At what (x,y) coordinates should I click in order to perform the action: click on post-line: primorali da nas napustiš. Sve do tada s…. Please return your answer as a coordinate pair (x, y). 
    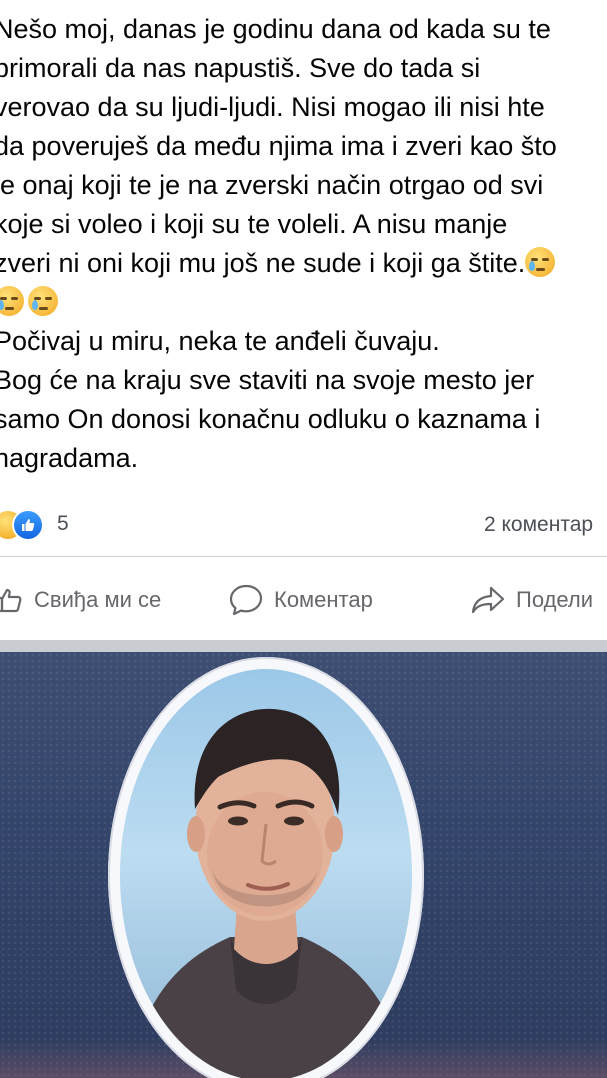
    Looking at the image, I should click on (240, 68).